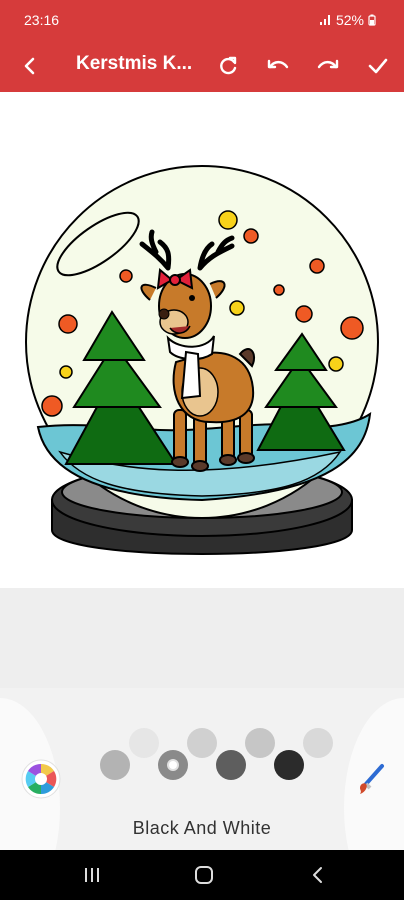  I want to click on color-wheel-button, so click(41, 779).